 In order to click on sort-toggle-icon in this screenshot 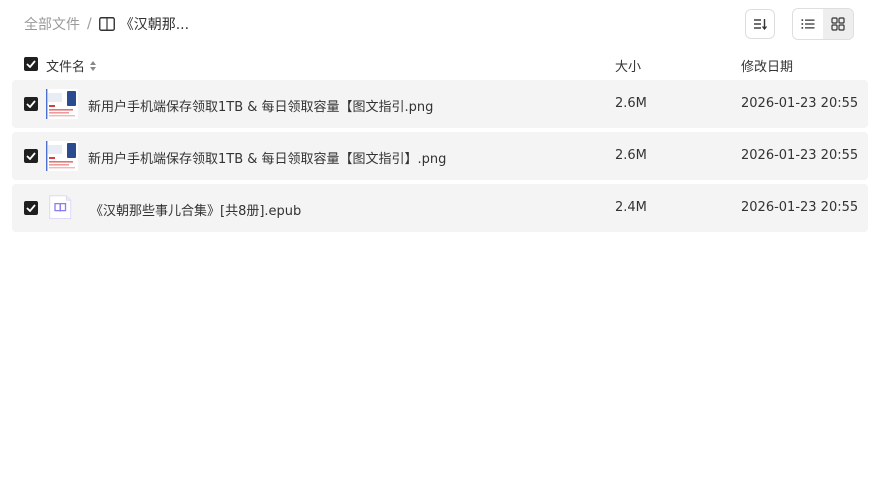, I will do `click(93, 65)`.